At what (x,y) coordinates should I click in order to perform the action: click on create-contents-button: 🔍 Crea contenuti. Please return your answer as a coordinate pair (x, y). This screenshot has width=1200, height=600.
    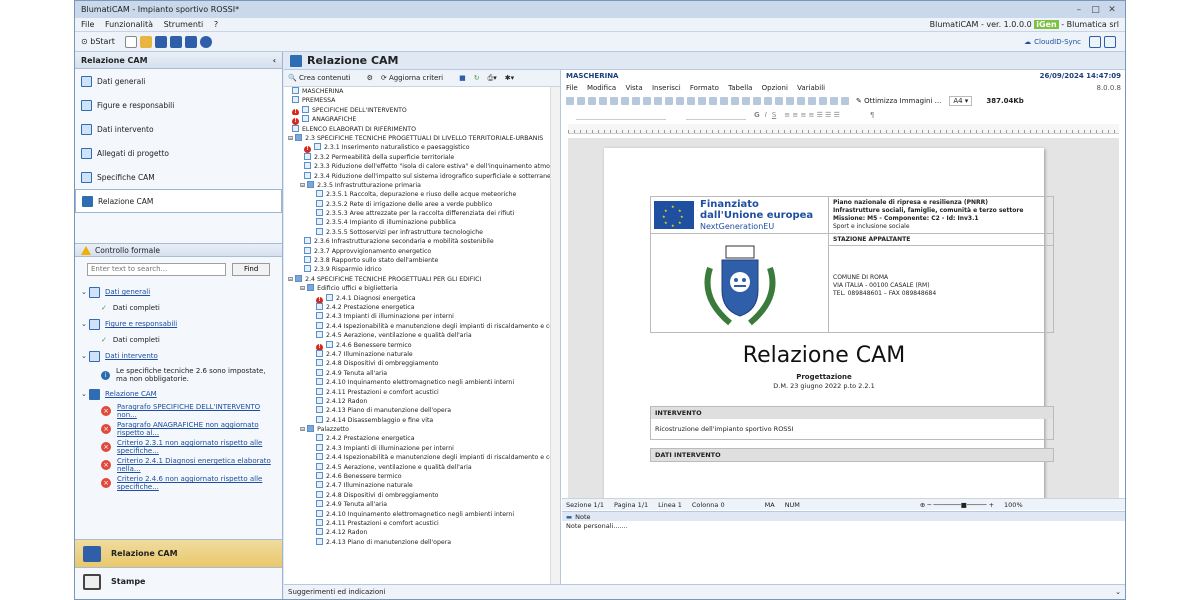
    Looking at the image, I should click on (323, 78).